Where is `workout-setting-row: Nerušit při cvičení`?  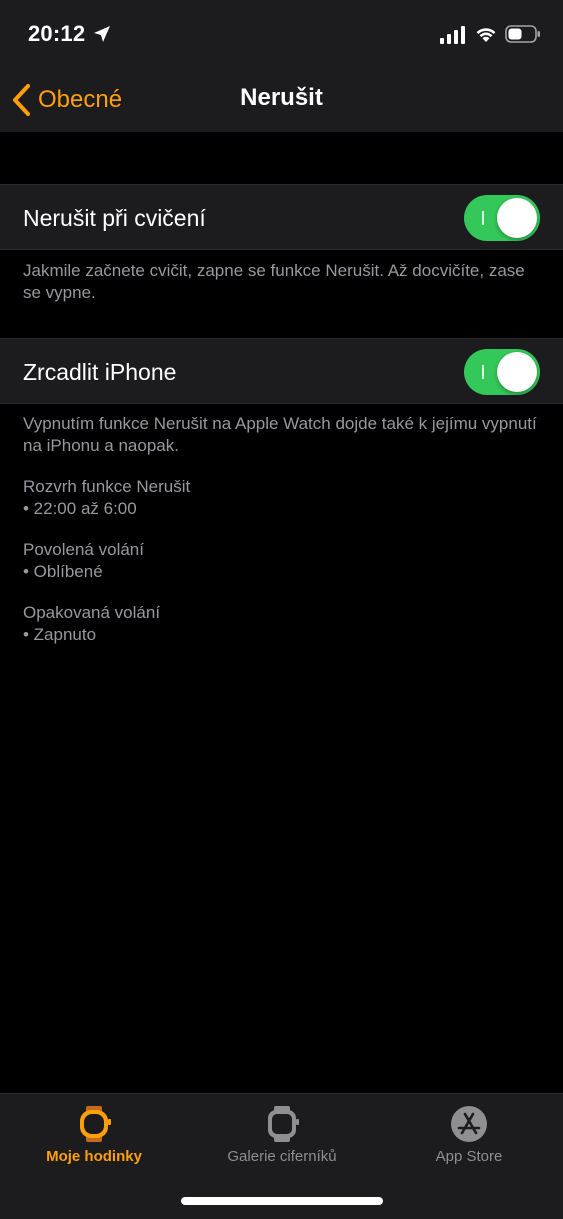
workout-setting-row: Nerušit při cvičení is located at coordinates (281, 217).